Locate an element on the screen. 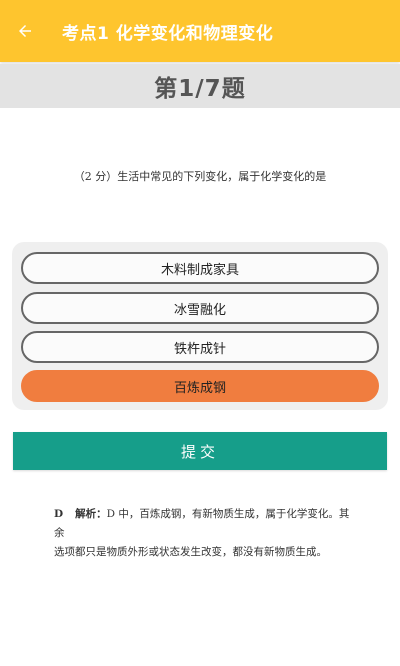  explanation-line-2: 选项都只是物质外形或状态发生改变，都没有新物质生成。 is located at coordinates (190, 552).